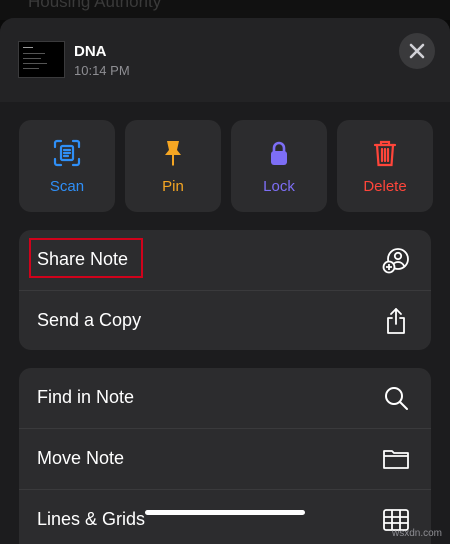  I want to click on lock-icon, so click(279, 153).